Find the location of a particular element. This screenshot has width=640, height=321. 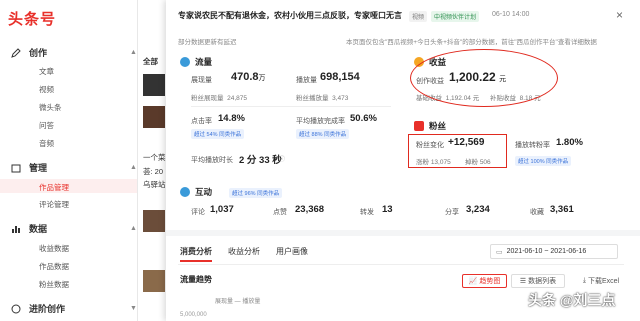

avg-time-value: 2 分 33 秒 is located at coordinates (260, 160).